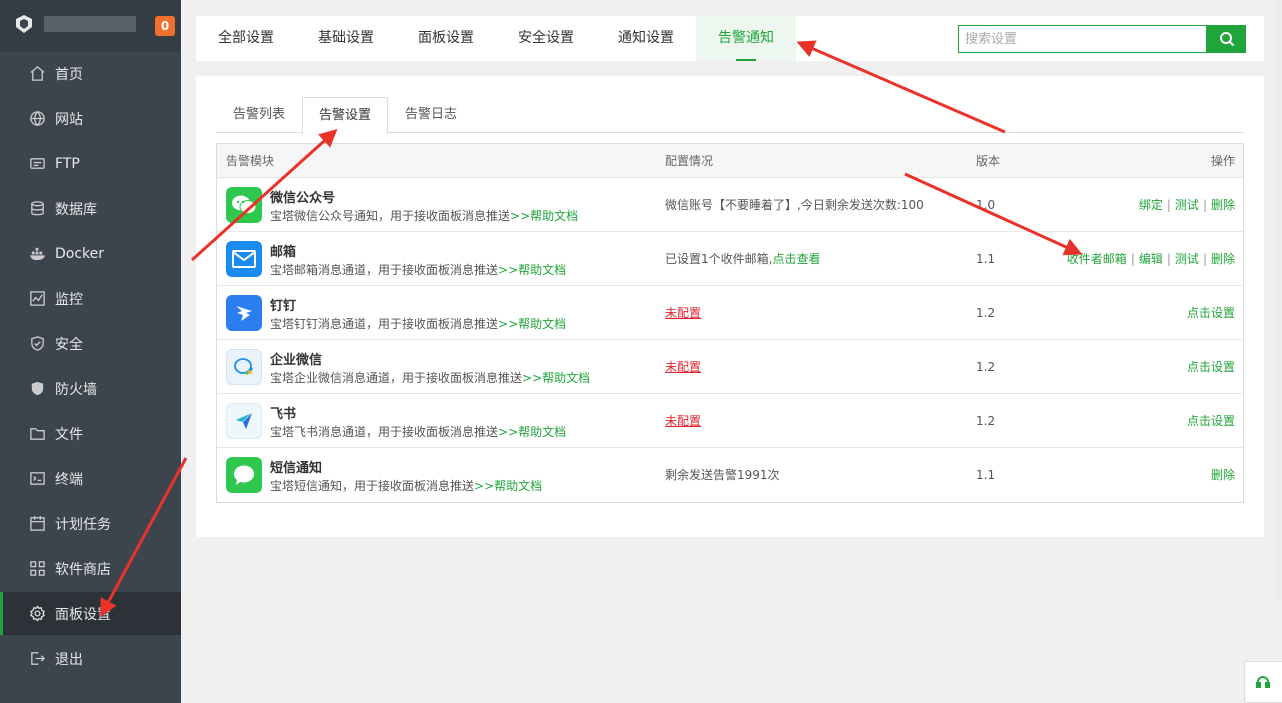  Describe the element at coordinates (90, 658) in the screenshot. I see `sidebar-item-logout: 退出` at that location.